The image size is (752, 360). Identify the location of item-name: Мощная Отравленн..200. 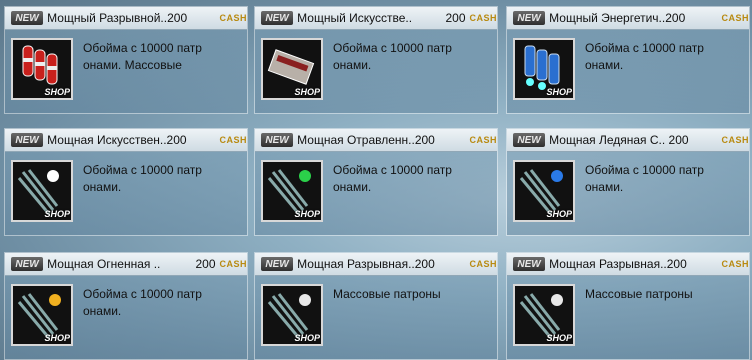
(366, 140).